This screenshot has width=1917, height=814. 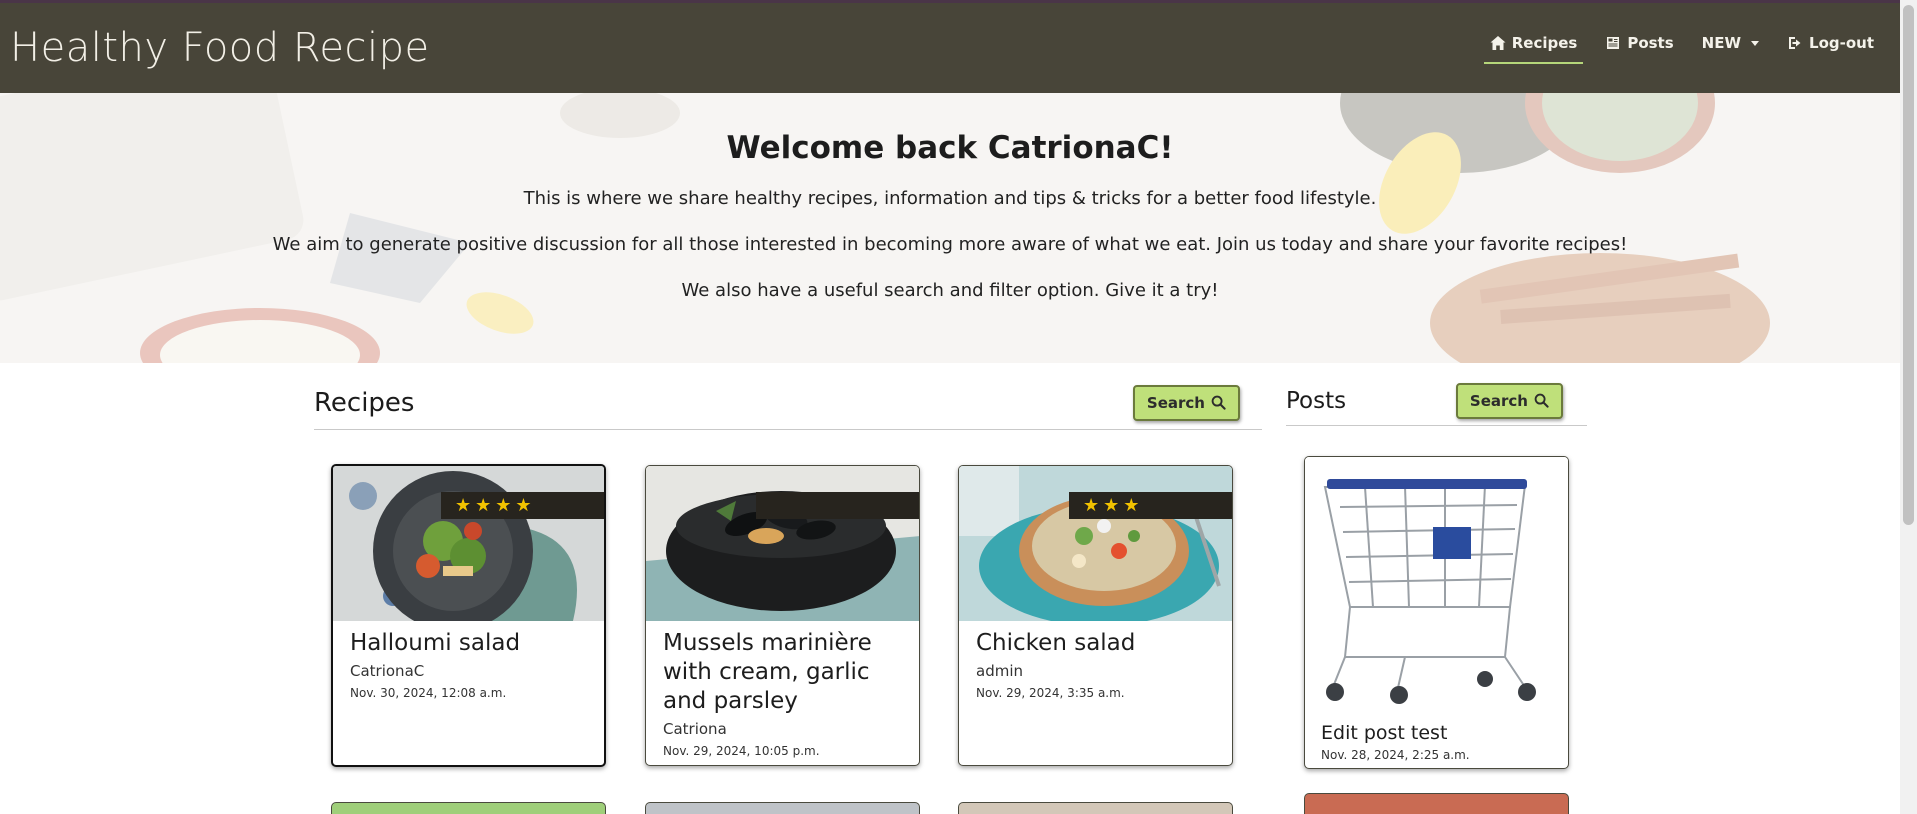 What do you see at coordinates (468, 543) in the screenshot?
I see `recipe-image: ★ ★ ★ ★` at bounding box center [468, 543].